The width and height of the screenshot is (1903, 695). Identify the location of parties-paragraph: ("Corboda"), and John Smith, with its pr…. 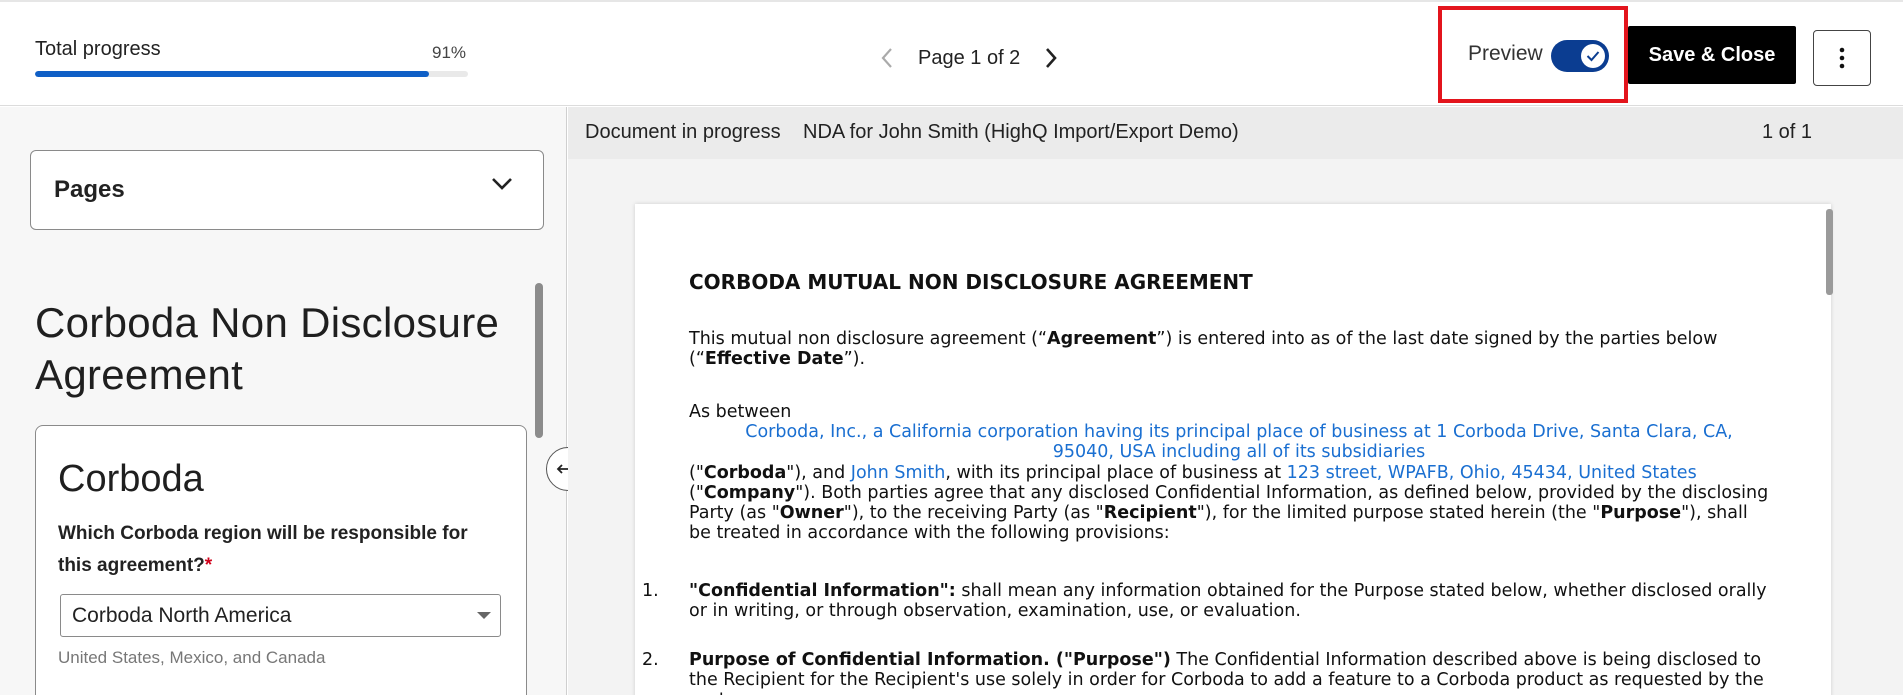
(1229, 503).